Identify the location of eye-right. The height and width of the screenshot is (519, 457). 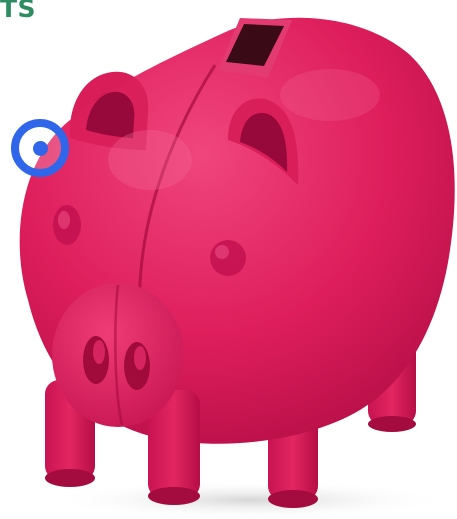
(228, 258).